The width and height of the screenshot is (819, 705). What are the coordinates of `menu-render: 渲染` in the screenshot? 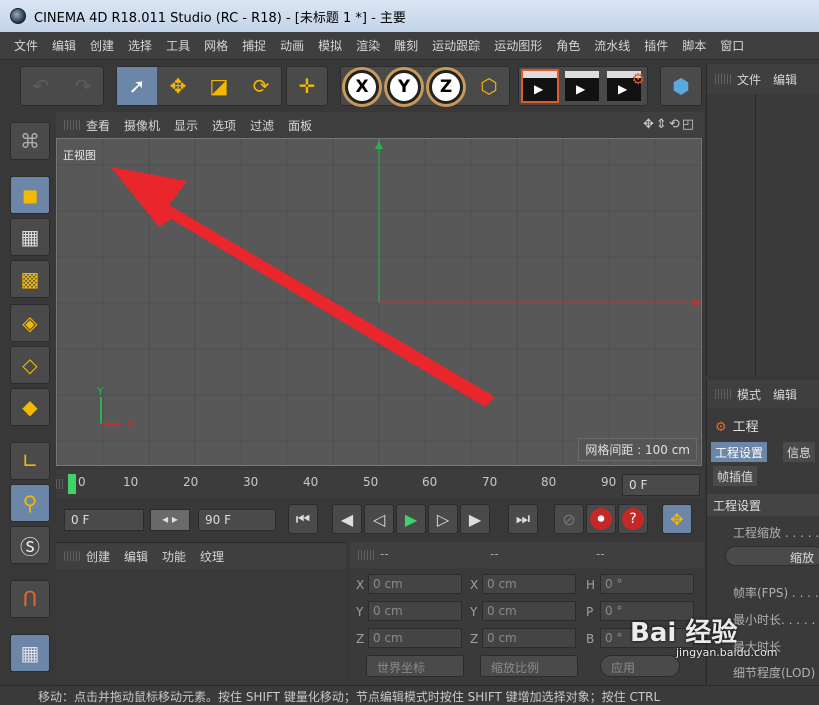 It's located at (368, 45).